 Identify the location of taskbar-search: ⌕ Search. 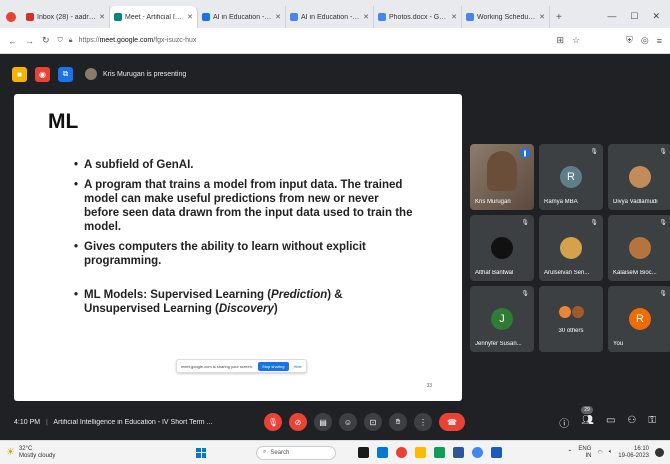
(296, 452).